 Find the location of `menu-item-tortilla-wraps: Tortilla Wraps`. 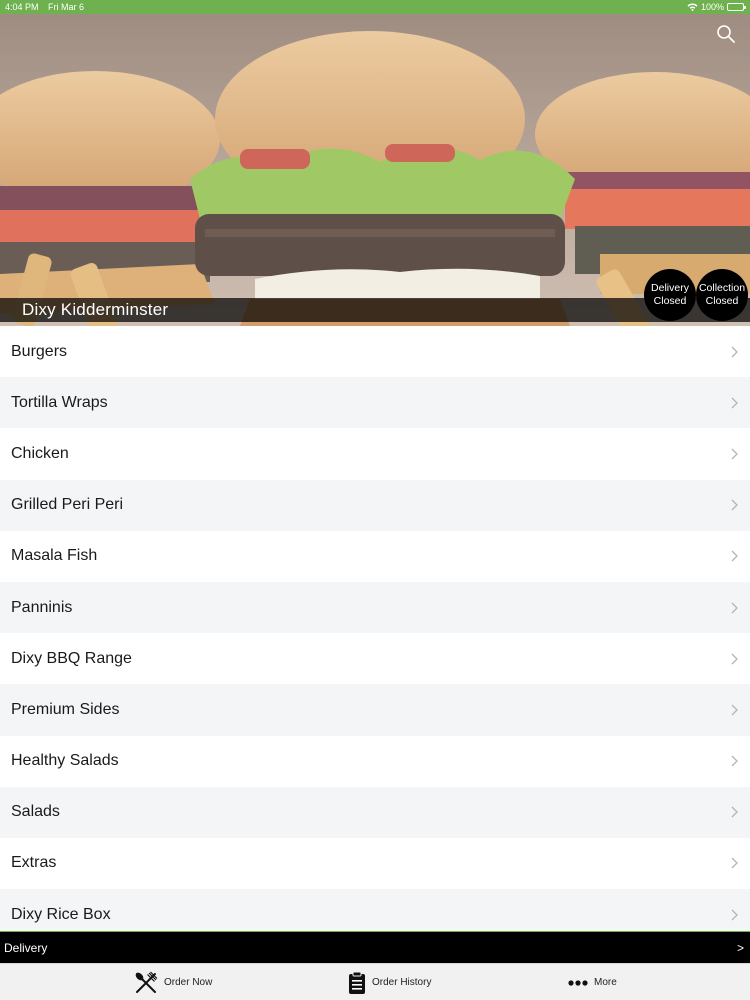

menu-item-tortilla-wraps: Tortilla Wraps is located at coordinates (375, 403).